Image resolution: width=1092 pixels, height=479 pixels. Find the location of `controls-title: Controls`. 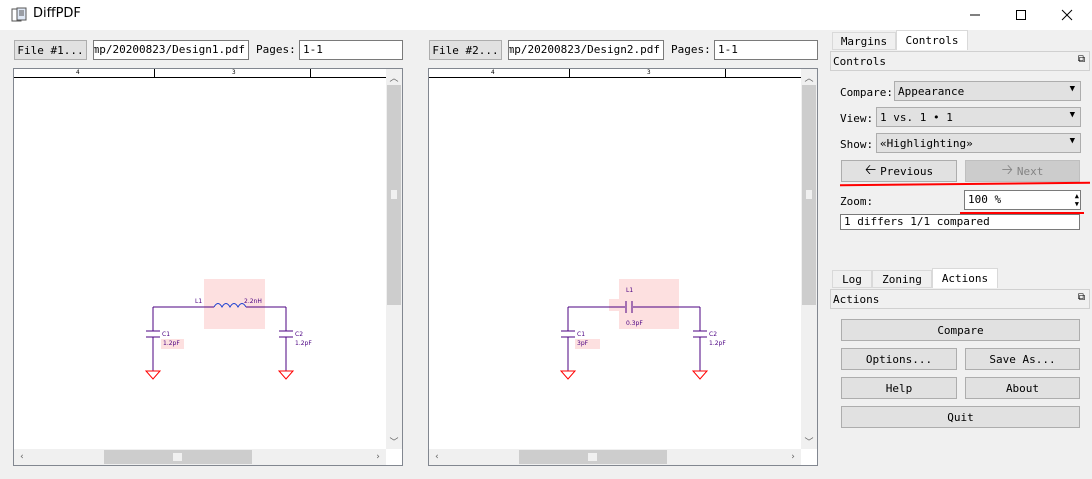

controls-title: Controls is located at coordinates (859, 61).